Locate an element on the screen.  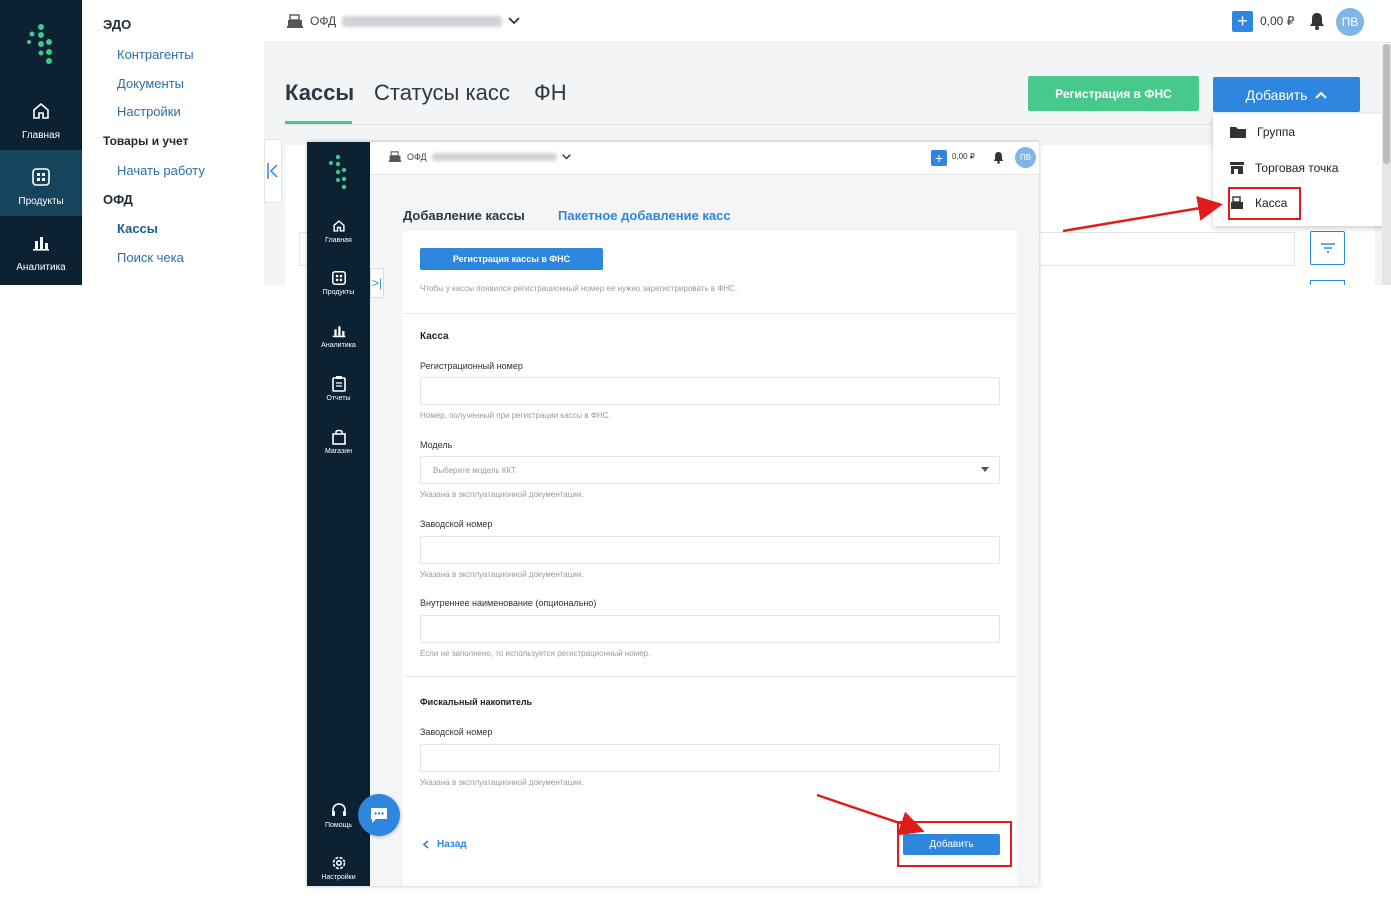
arrow-to-kassa-menu is located at coordinates (1142, 214).